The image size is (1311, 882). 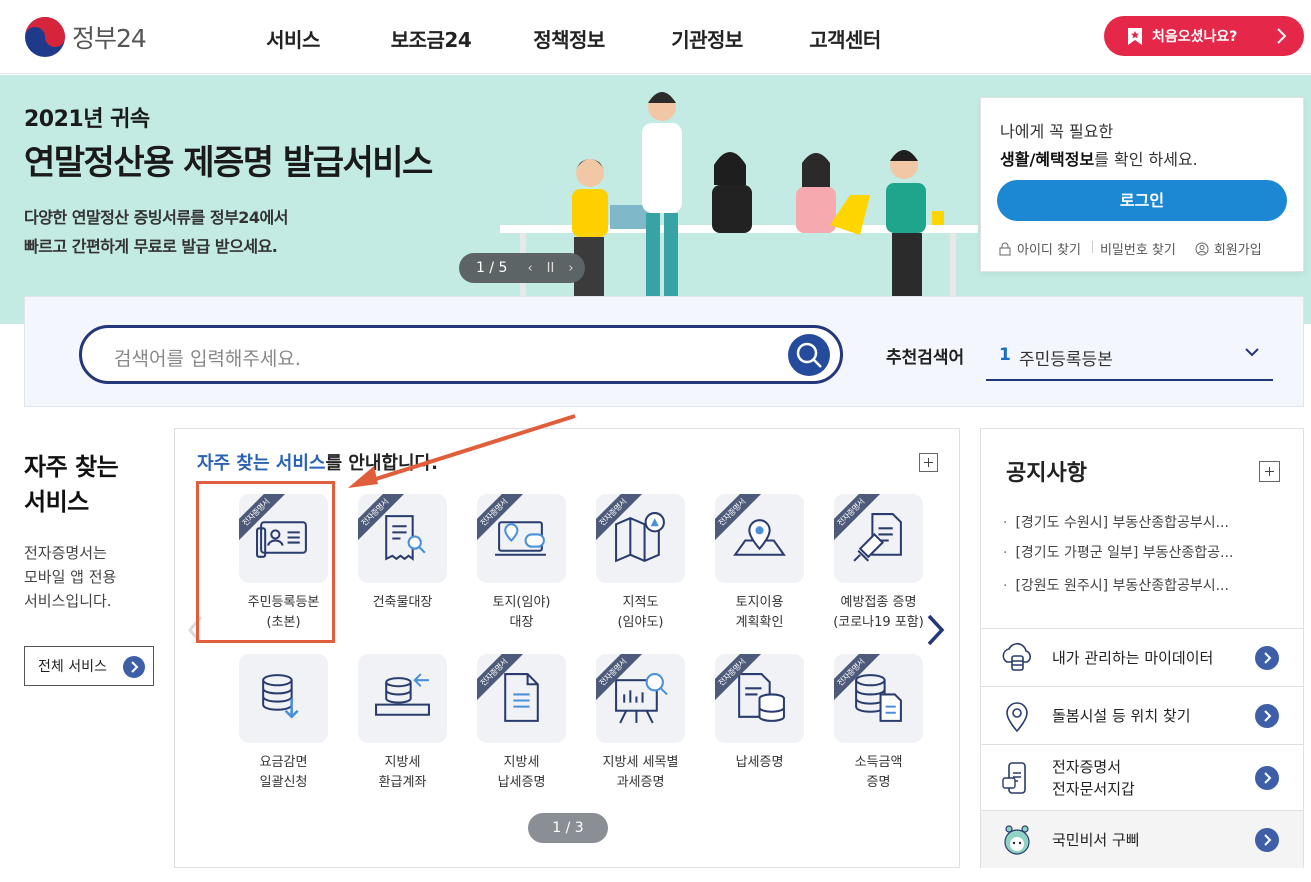 I want to click on logo: 정부24, so click(x=85, y=37).